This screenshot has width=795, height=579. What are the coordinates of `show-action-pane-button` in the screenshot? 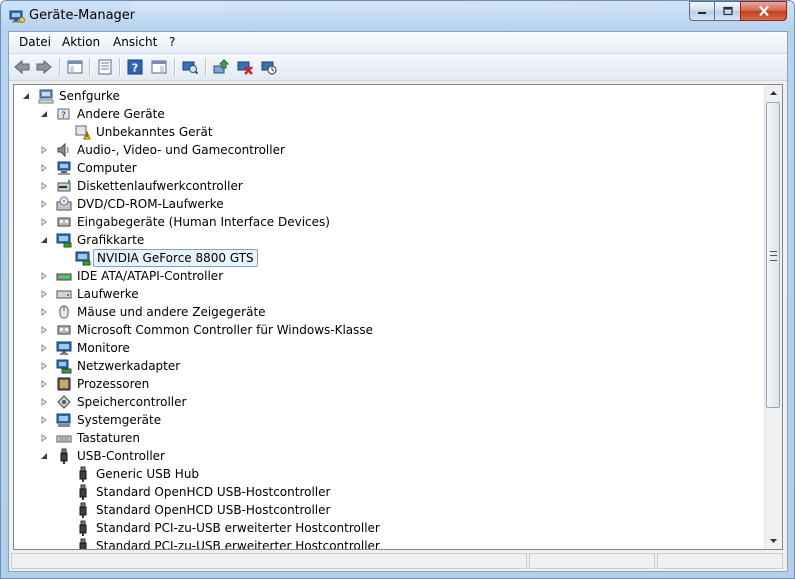 It's located at (159, 67).